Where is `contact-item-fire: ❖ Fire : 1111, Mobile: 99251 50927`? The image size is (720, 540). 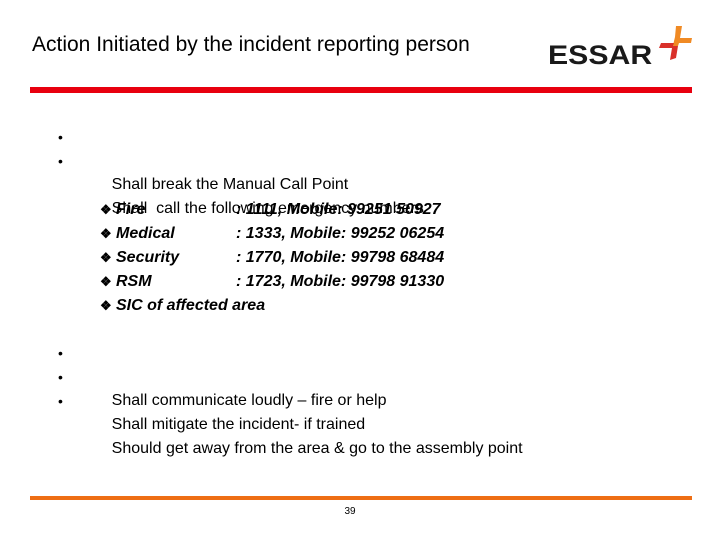
contact-item-fire: ❖ Fire : 1111, Mobile: 99251 50927 is located at coordinates (270, 210).